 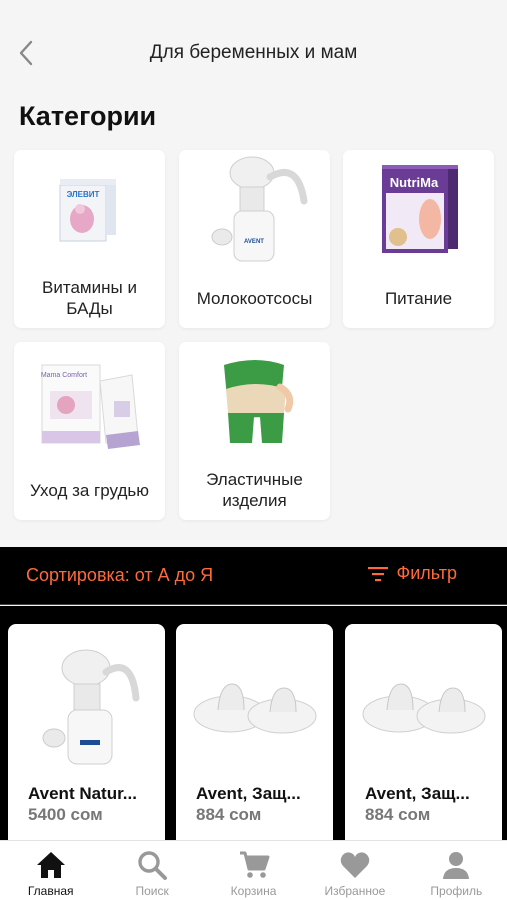 What do you see at coordinates (426, 573) in the screenshot?
I see `filter-label: Фильтр` at bounding box center [426, 573].